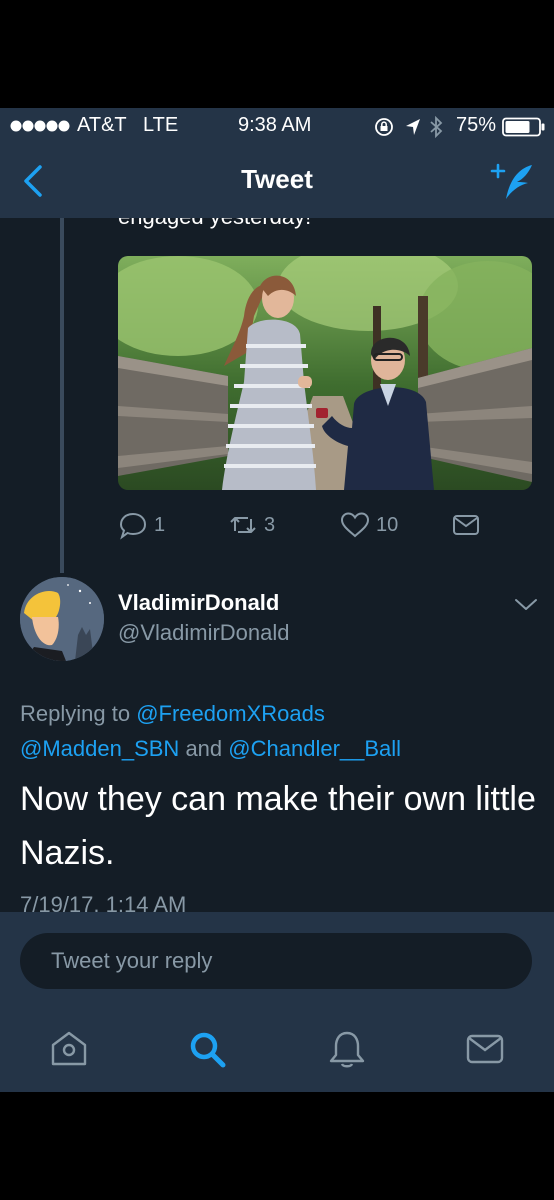  I want to click on mention-link: @Chandler__Ball, so click(314, 748).